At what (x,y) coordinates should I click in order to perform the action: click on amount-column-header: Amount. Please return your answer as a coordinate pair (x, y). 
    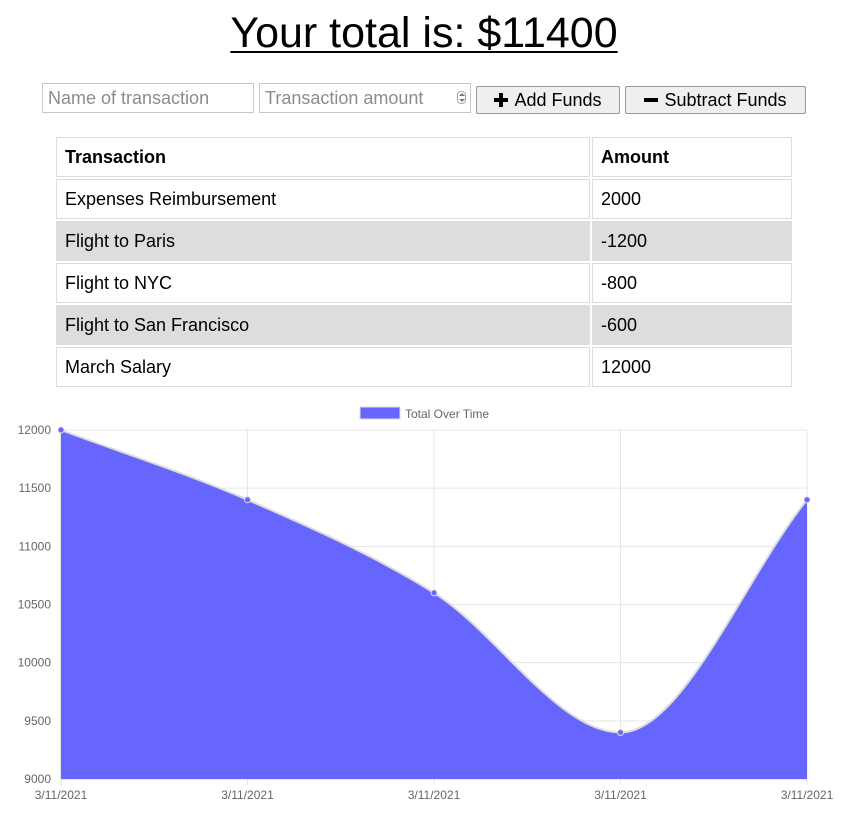
    Looking at the image, I should click on (692, 157).